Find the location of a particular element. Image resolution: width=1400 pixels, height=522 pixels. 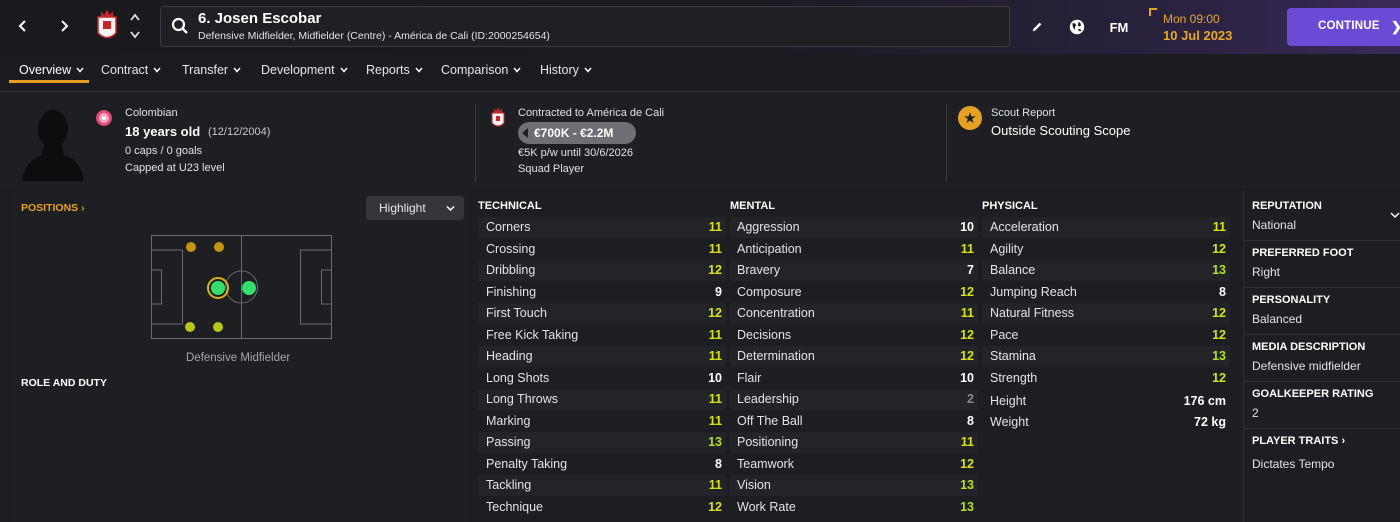

chevron-left-icon is located at coordinates (22, 26).